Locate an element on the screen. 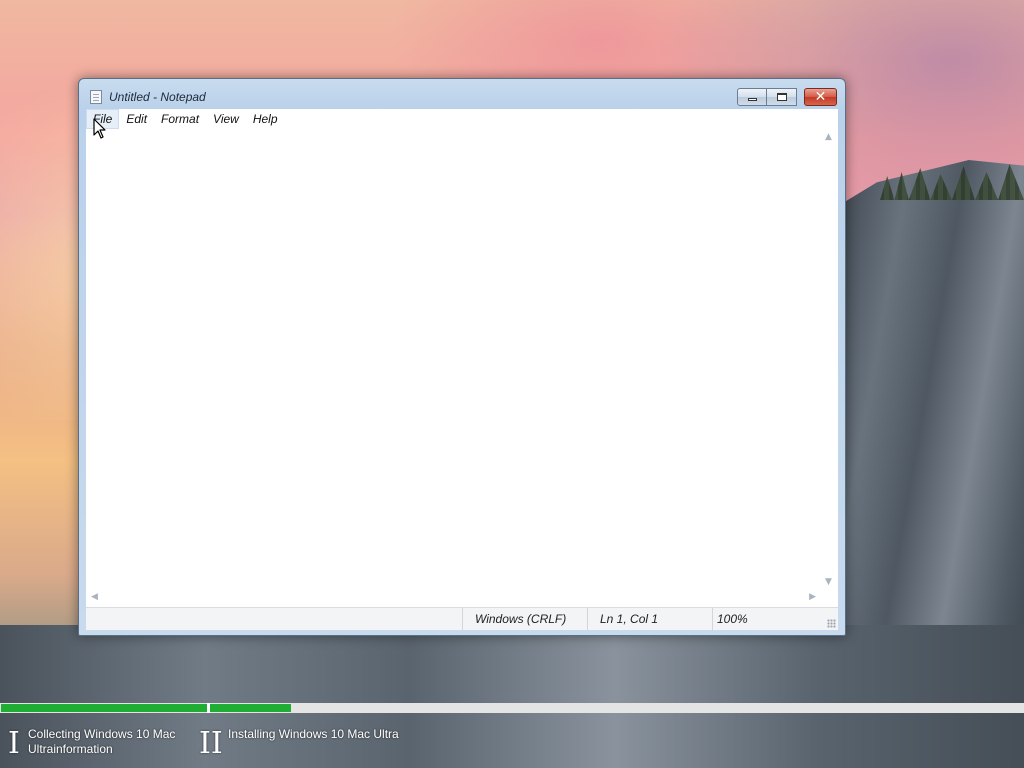  scroll-left-icon: ◀ is located at coordinates (94, 597).